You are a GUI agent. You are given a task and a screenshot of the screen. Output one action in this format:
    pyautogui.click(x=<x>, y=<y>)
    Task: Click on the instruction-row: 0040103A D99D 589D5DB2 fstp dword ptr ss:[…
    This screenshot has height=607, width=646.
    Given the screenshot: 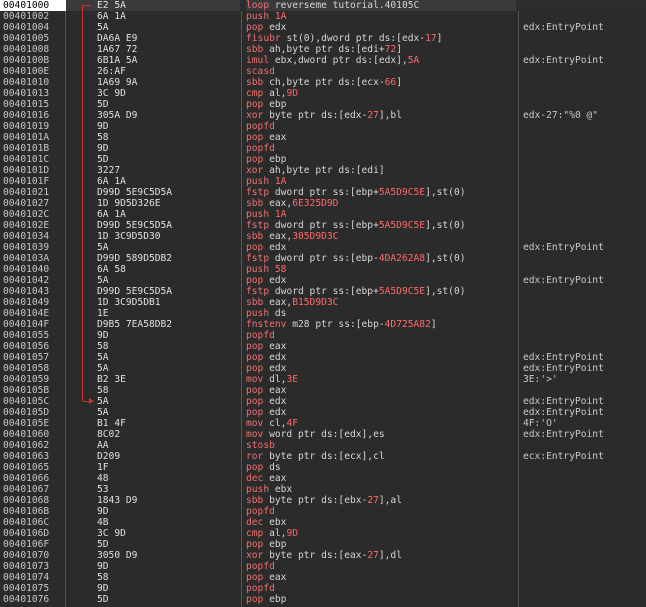 What is the action you would take?
    pyautogui.click(x=323, y=258)
    